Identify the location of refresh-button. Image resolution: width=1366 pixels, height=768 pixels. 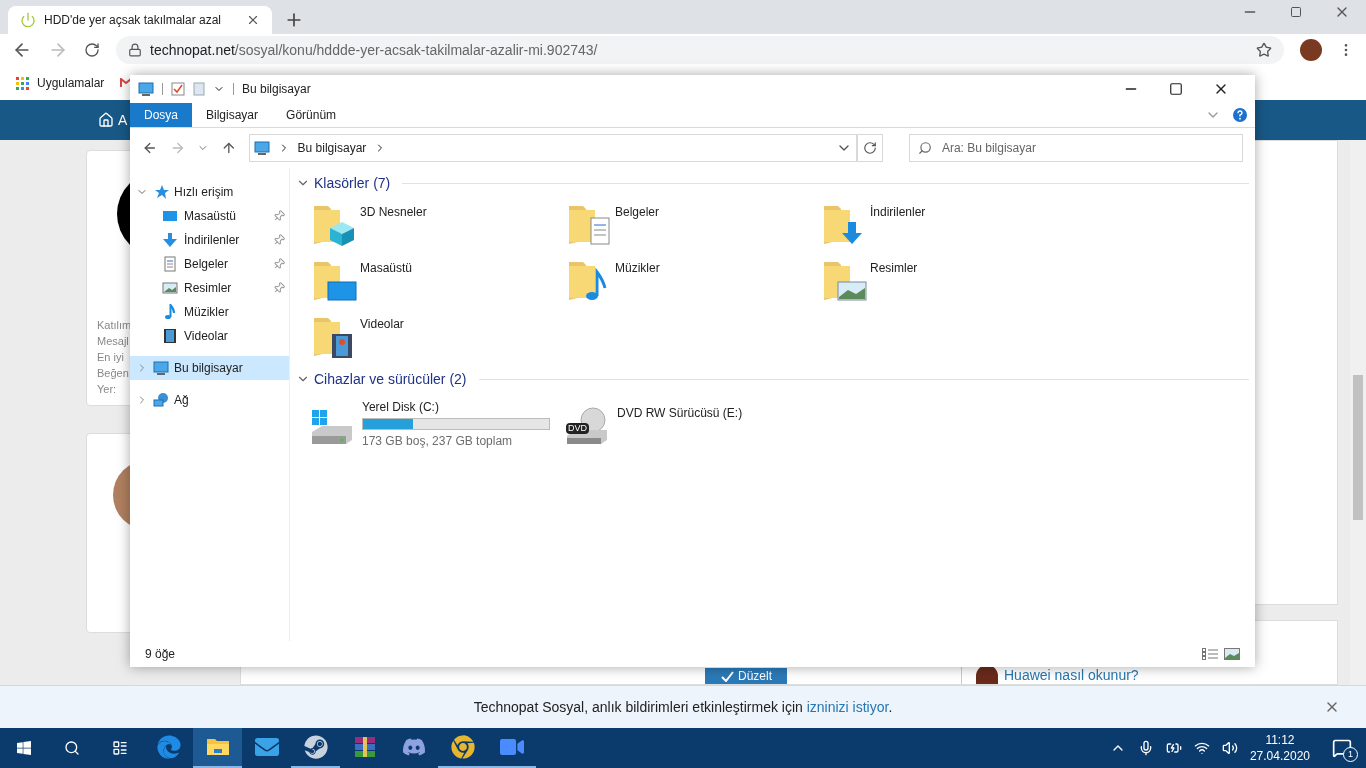
(870, 148).